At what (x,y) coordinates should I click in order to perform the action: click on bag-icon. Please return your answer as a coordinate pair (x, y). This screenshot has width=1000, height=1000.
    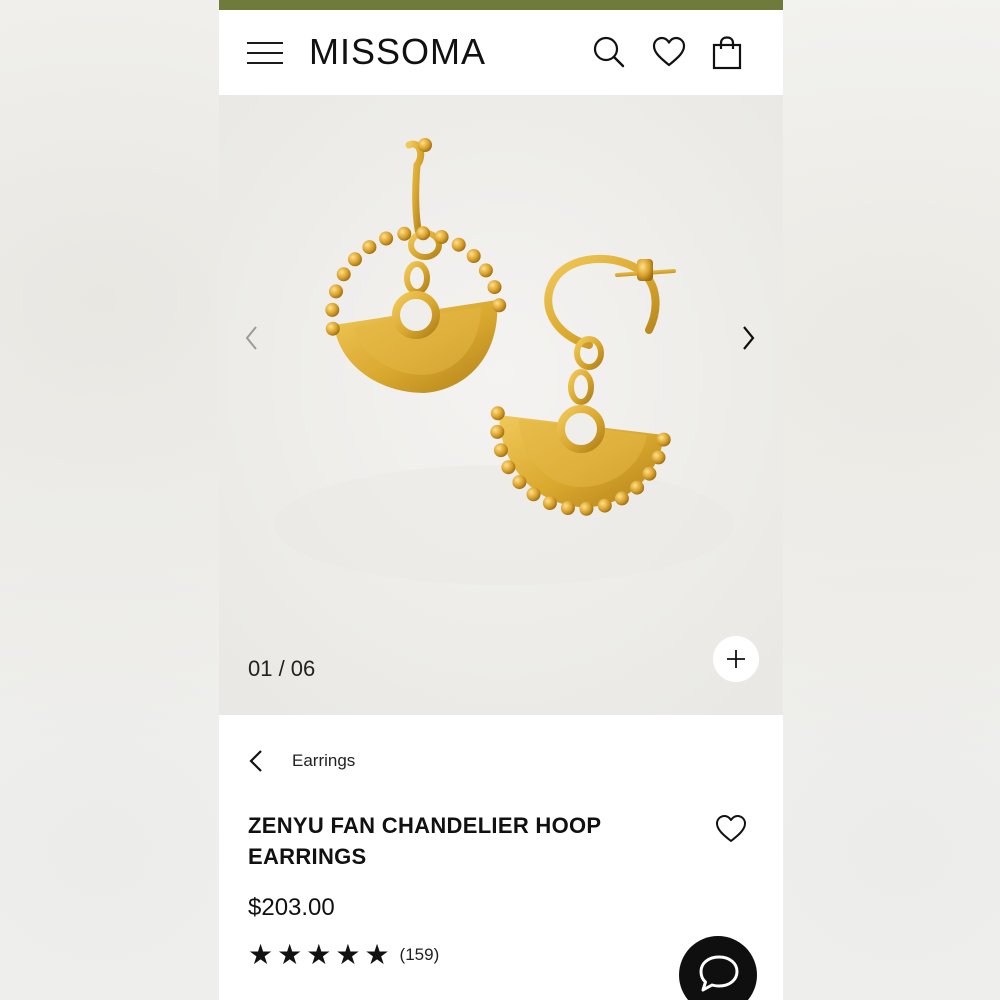
    Looking at the image, I should click on (727, 53).